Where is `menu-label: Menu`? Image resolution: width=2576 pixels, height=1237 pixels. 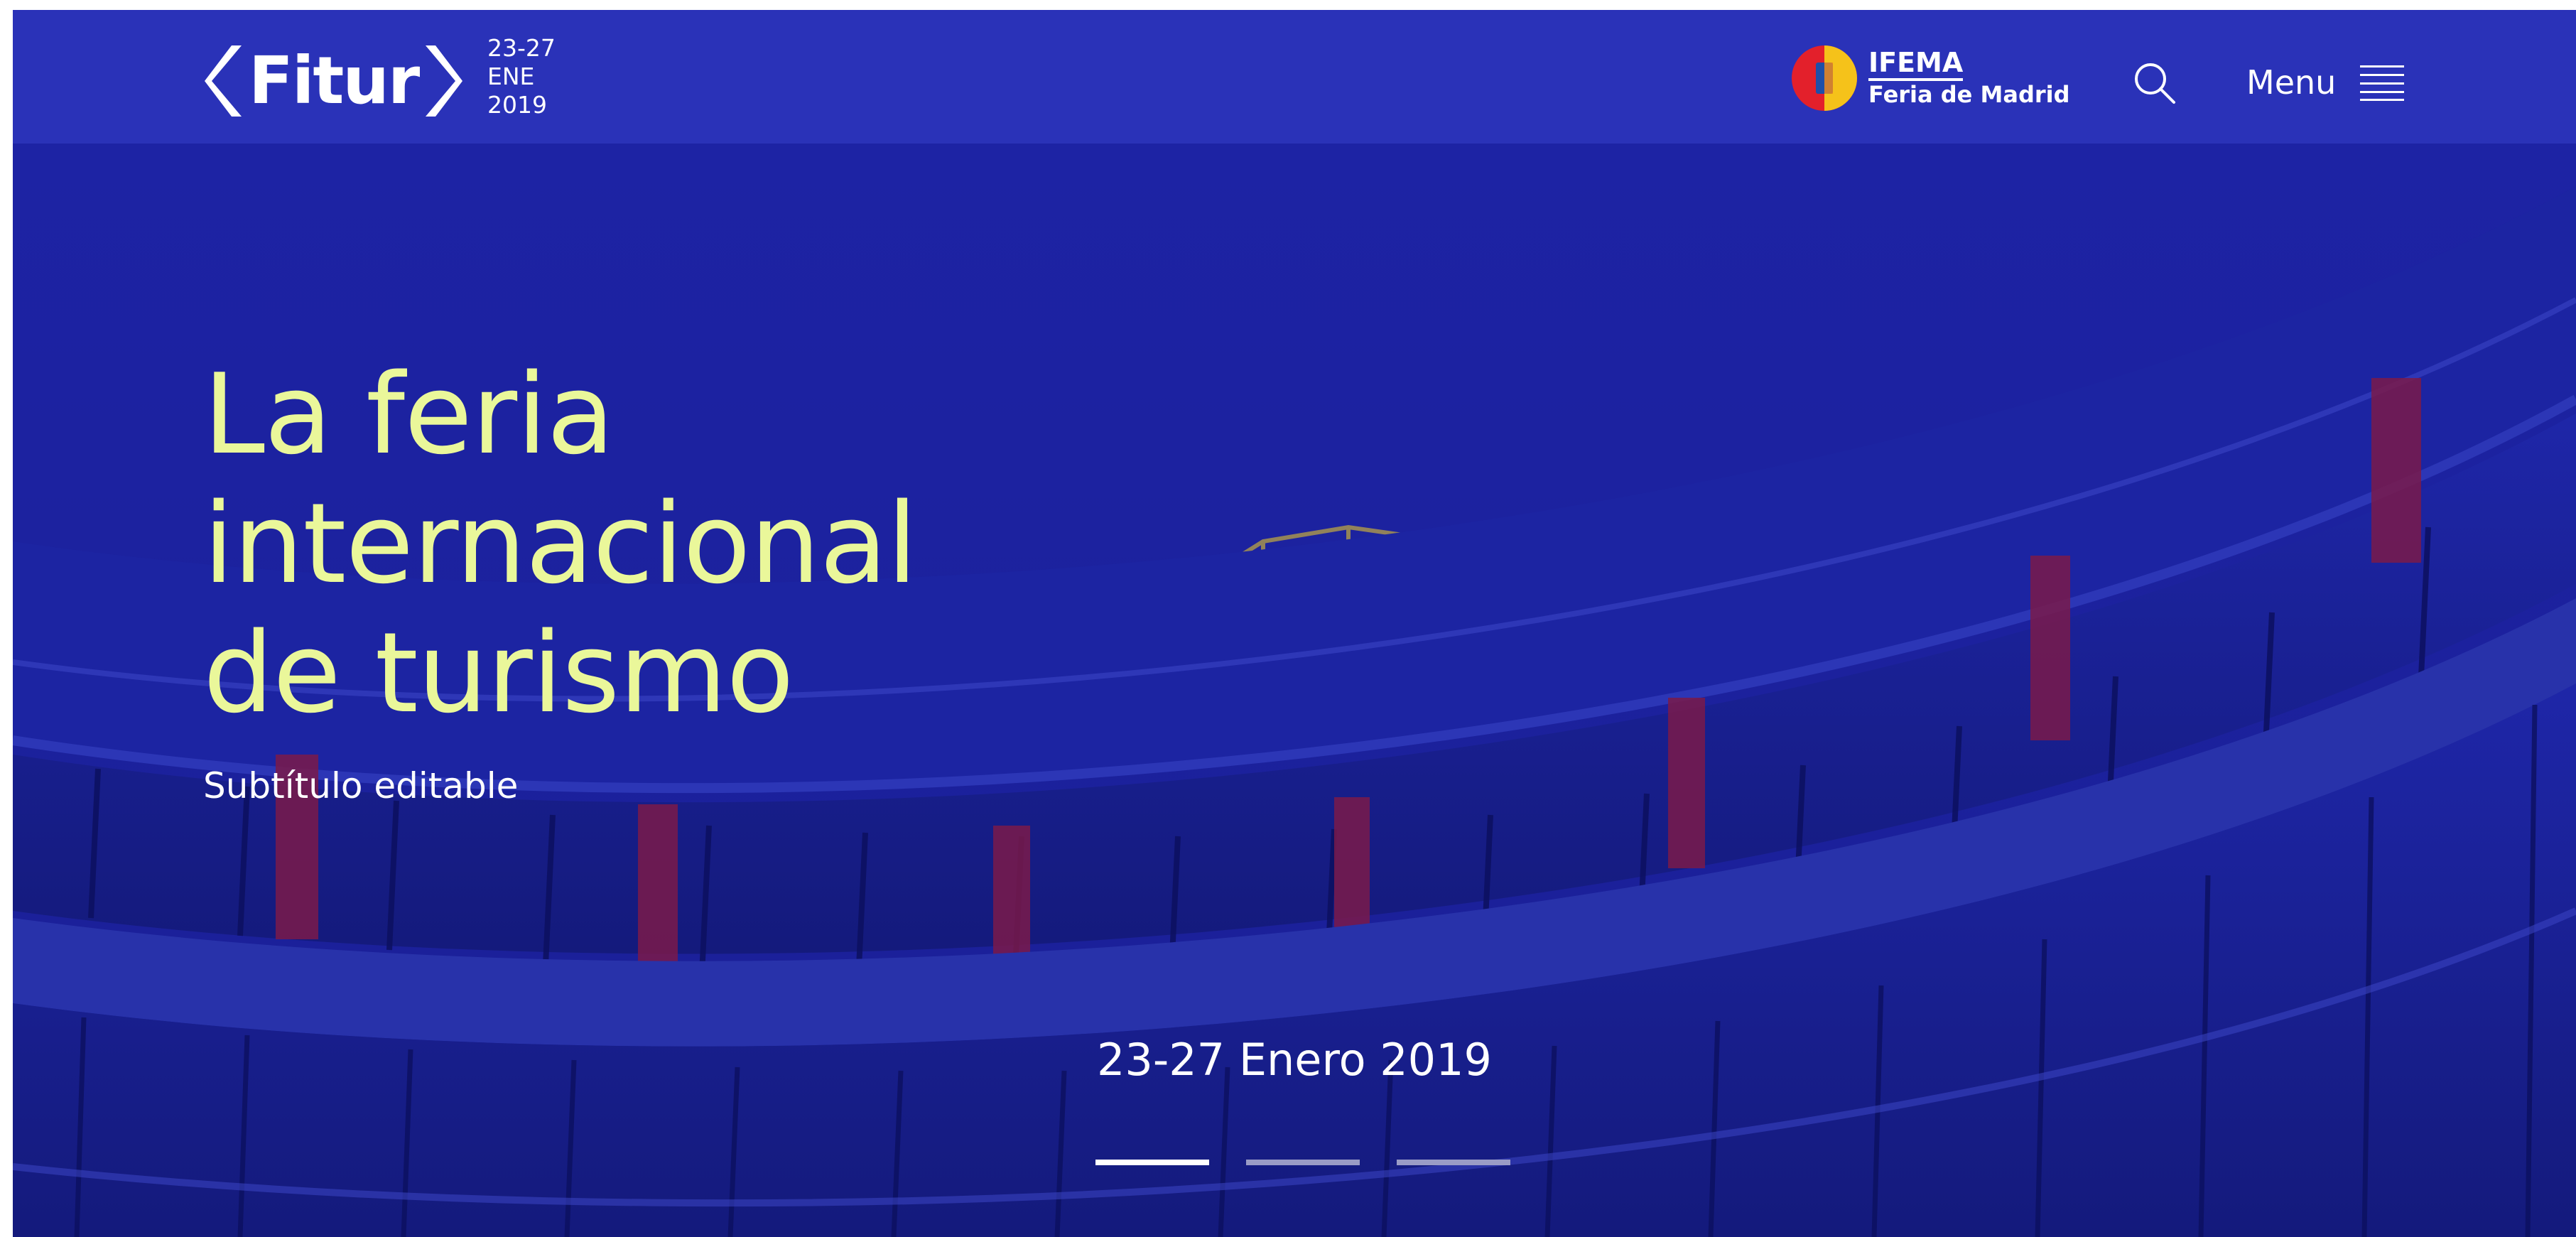
menu-label: Menu is located at coordinates (2291, 82).